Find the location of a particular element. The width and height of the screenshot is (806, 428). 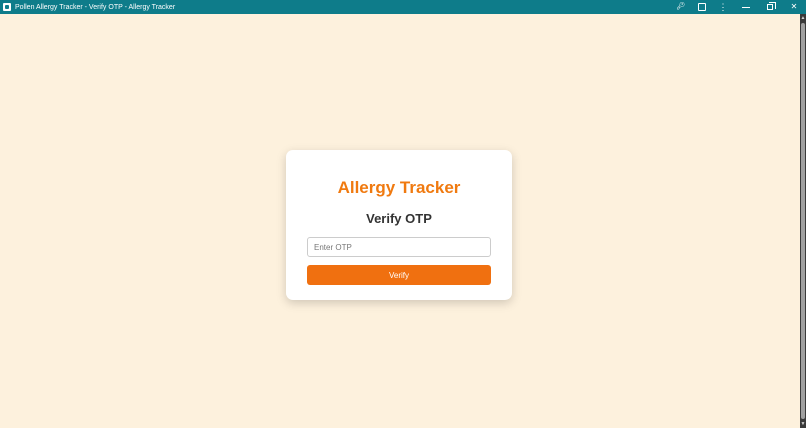

scroll-down-arrow-icon: ▼ is located at coordinates (803, 424).